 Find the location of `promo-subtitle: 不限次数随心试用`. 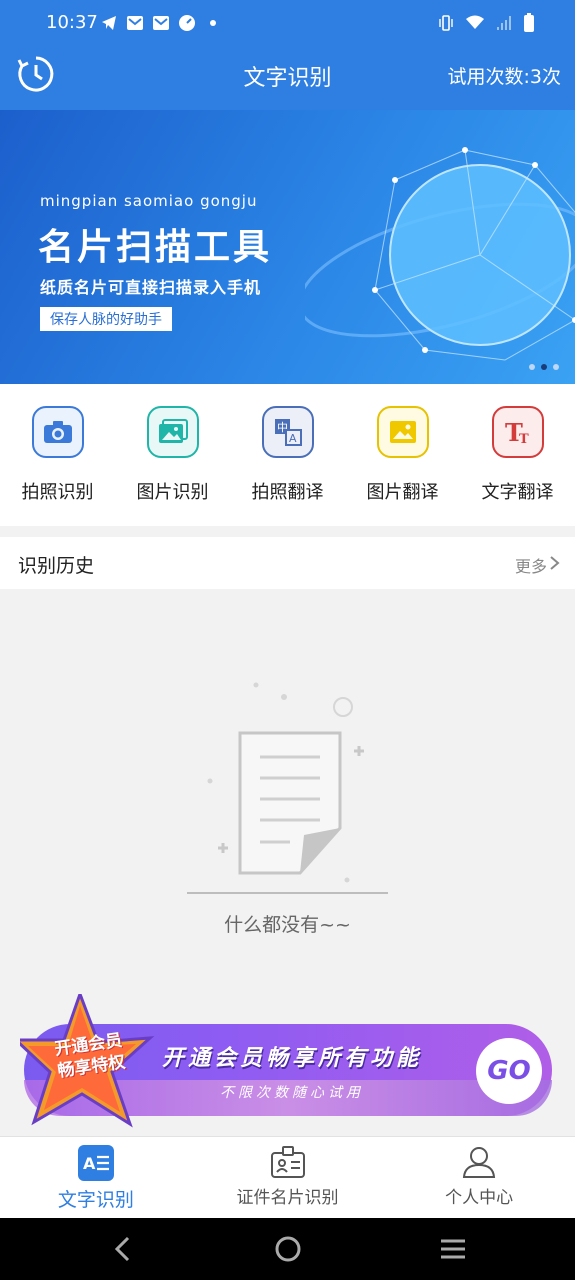

promo-subtitle: 不限次数随心试用 is located at coordinates (292, 1093).